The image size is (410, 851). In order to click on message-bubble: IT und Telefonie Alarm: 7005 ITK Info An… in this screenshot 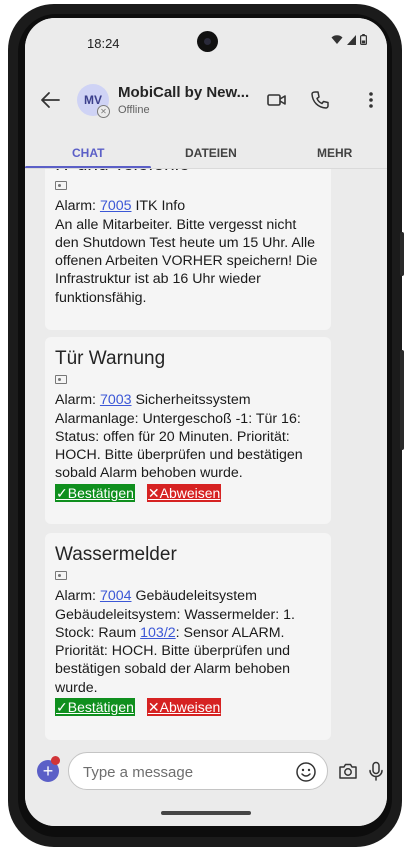, I will do `click(188, 249)`.